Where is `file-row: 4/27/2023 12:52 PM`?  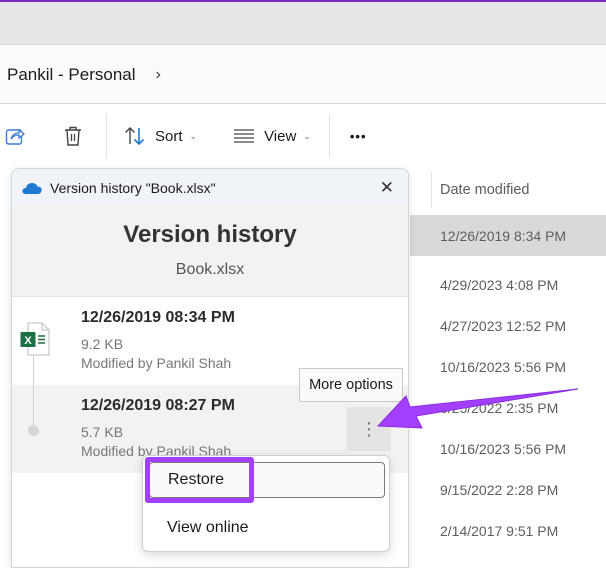
file-row: 4/27/2023 12:52 PM is located at coordinates (508, 325).